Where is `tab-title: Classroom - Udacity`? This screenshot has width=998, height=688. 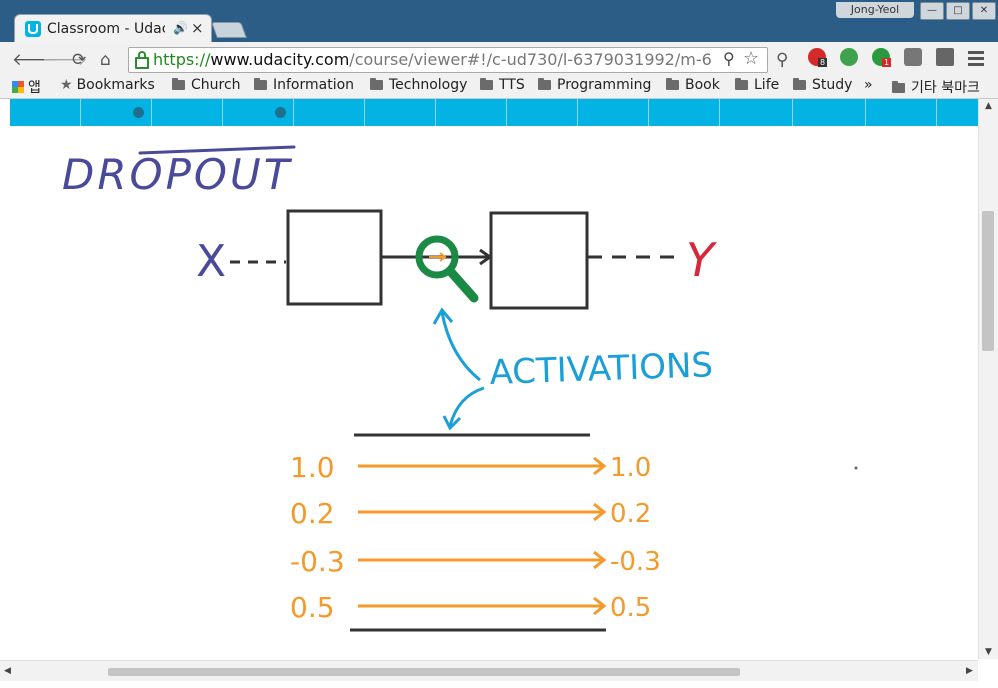 tab-title: Classroom - Udacity is located at coordinates (106, 29).